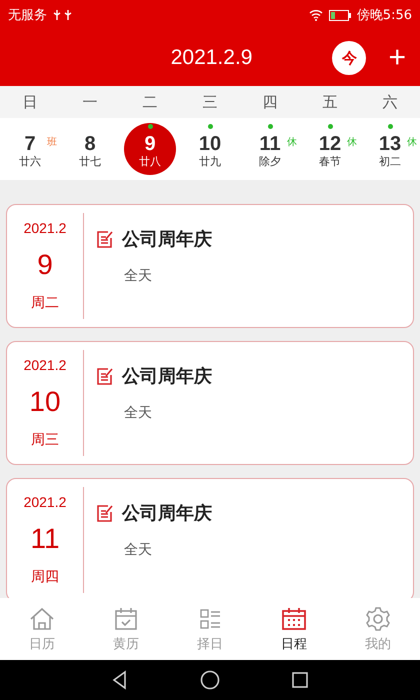 The image size is (420, 700). I want to click on selected-day: 9 廿八, so click(150, 149).